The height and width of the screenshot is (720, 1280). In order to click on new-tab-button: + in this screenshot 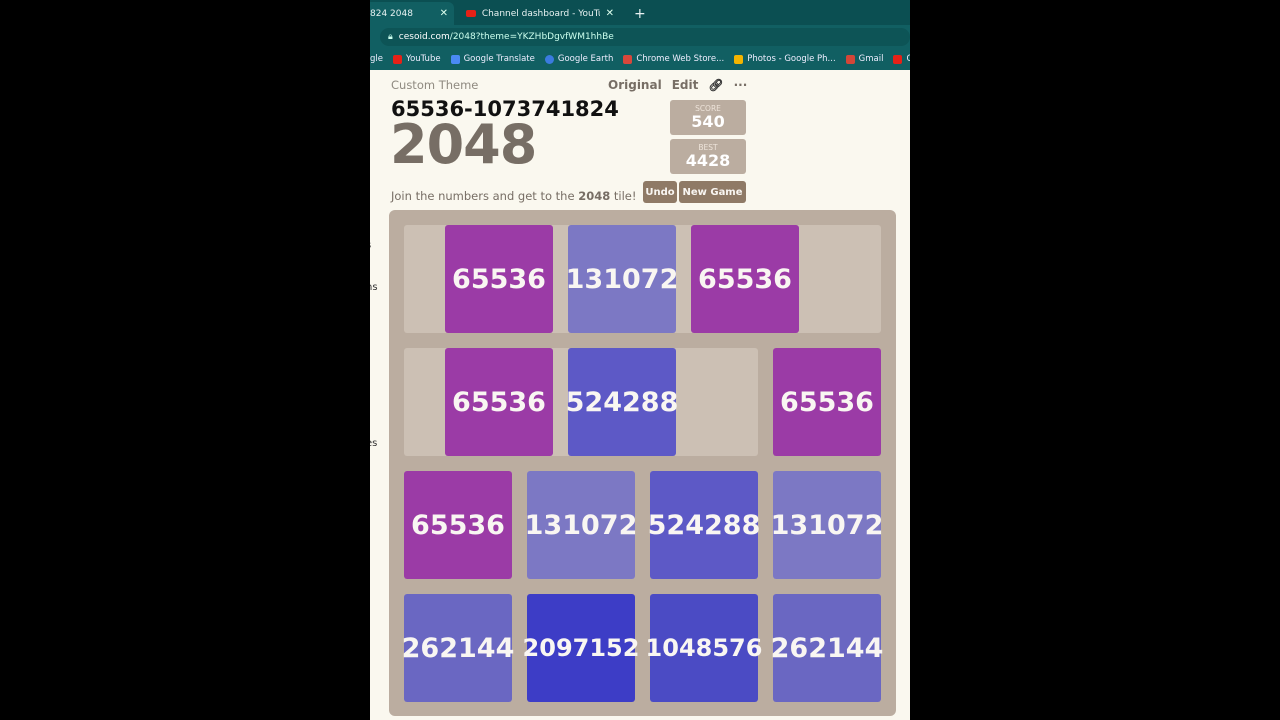, I will do `click(640, 13)`.